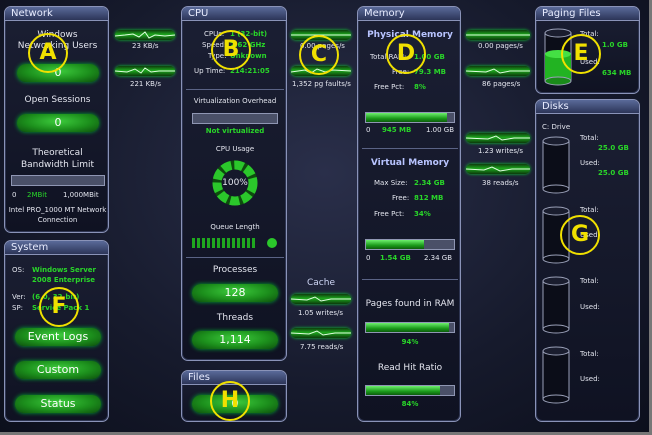 The width and height of the screenshot is (652, 435). I want to click on read-hit-bar-fill, so click(403, 390).